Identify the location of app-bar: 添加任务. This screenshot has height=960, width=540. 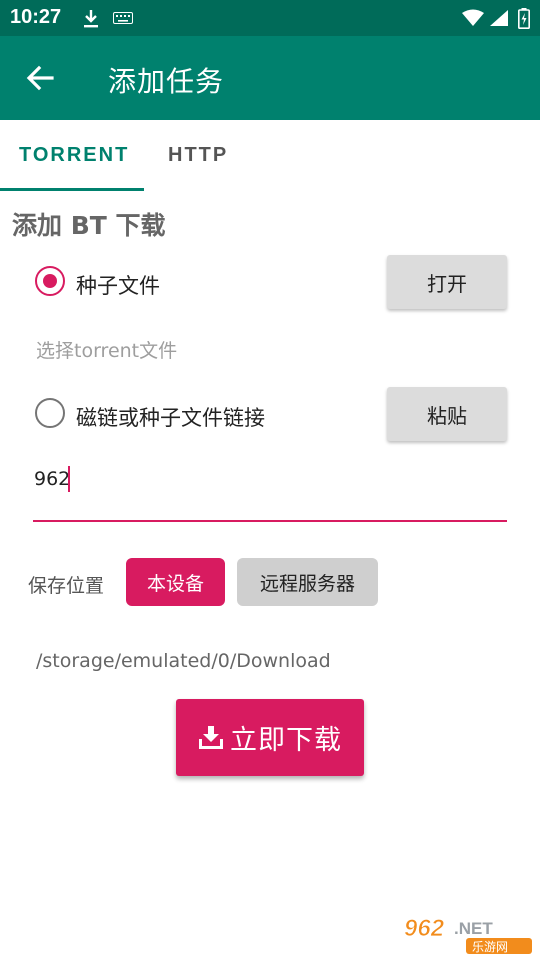
(270, 78).